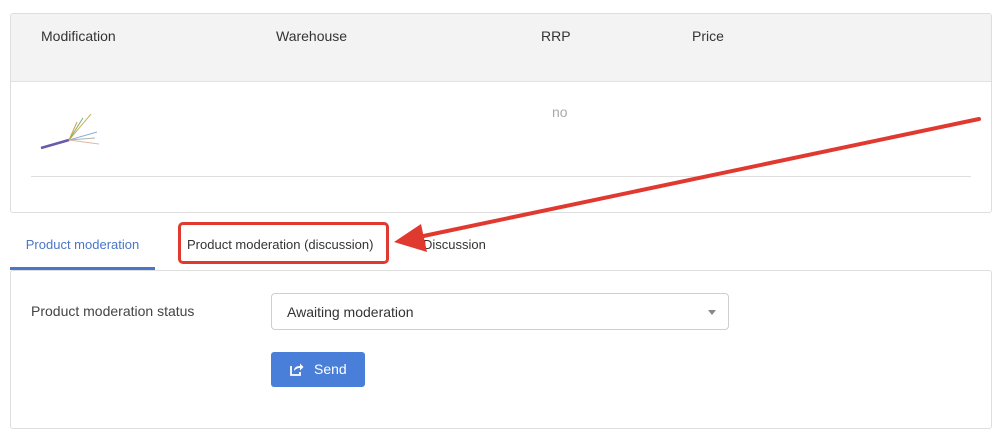  I want to click on moderation-status-label: Product moderation status, so click(113, 311).